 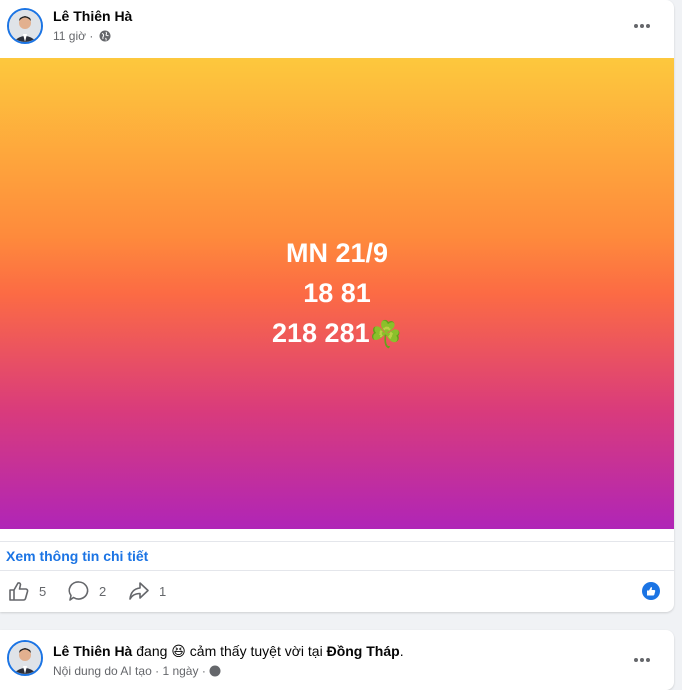 What do you see at coordinates (256, 651) in the screenshot?
I see `status-text: cảm thấy tuyệt vời tại` at bounding box center [256, 651].